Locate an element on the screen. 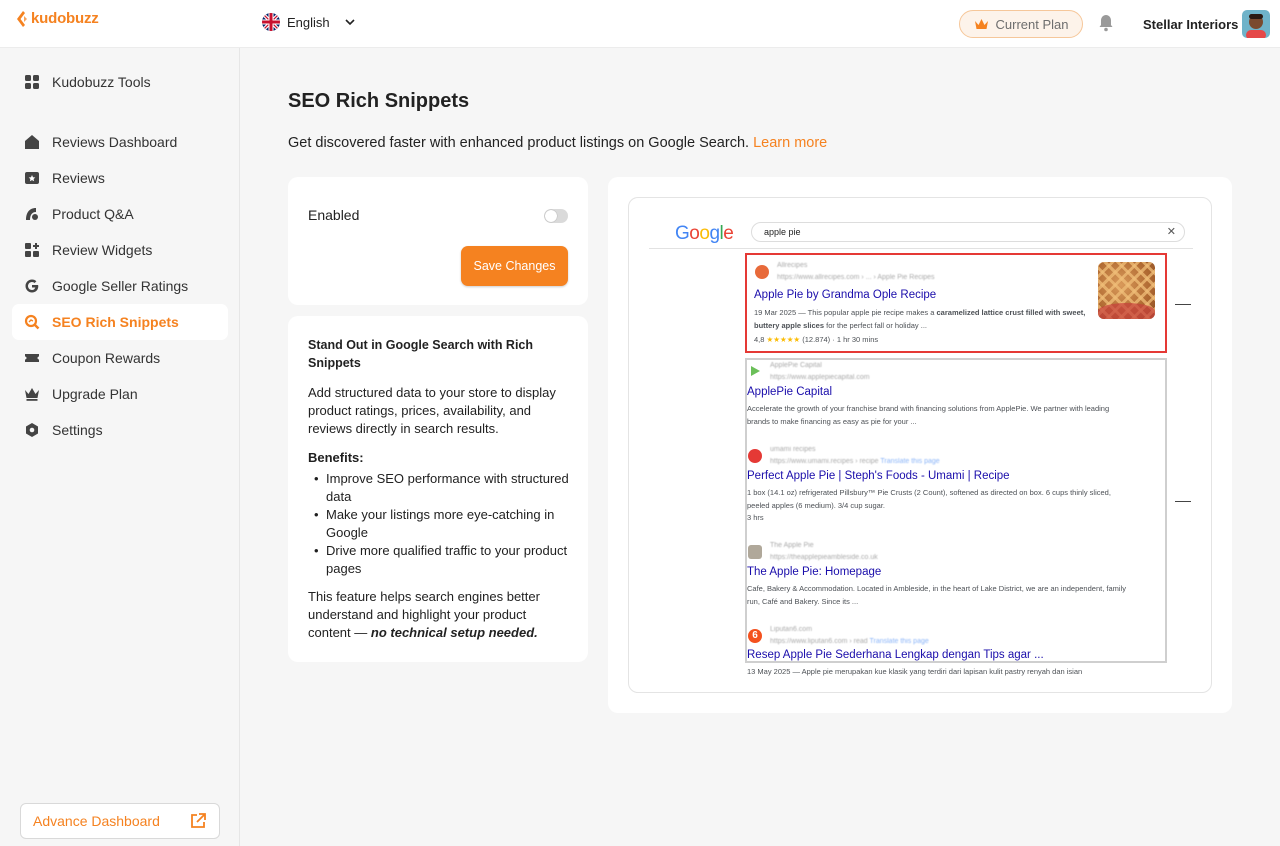 The width and height of the screenshot is (1280, 846). enabled-label: Enabled is located at coordinates (334, 215).